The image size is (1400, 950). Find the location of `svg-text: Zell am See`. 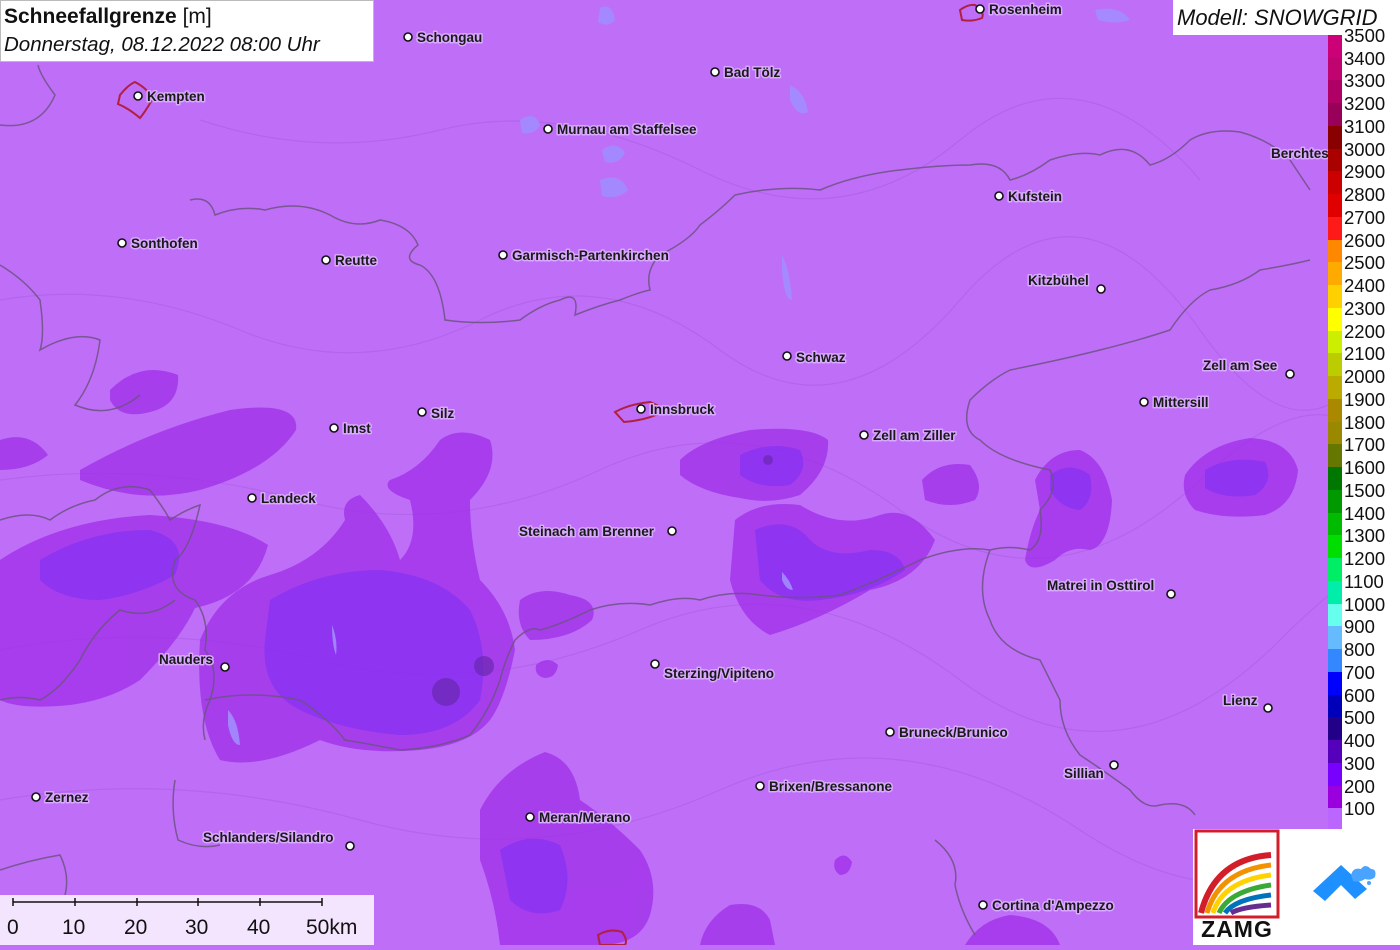

svg-text: Zell am See is located at coordinates (1240, 365).